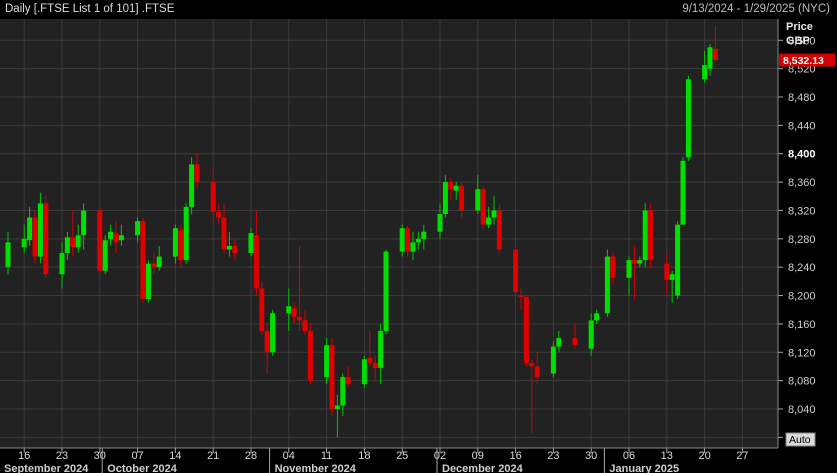  Describe the element at coordinates (802, 126) in the screenshot. I see `y-tick-label: 8,440` at that location.